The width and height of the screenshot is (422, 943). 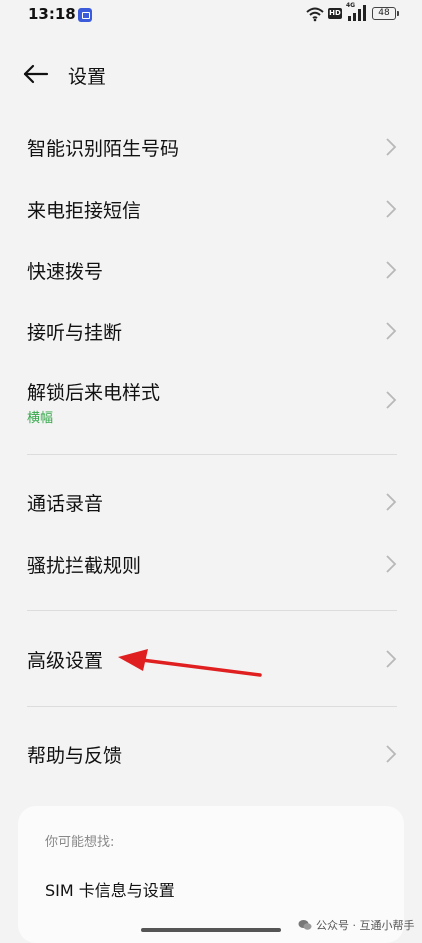 I want to click on setting-row-call-recording: 通话录音, so click(x=211, y=502).